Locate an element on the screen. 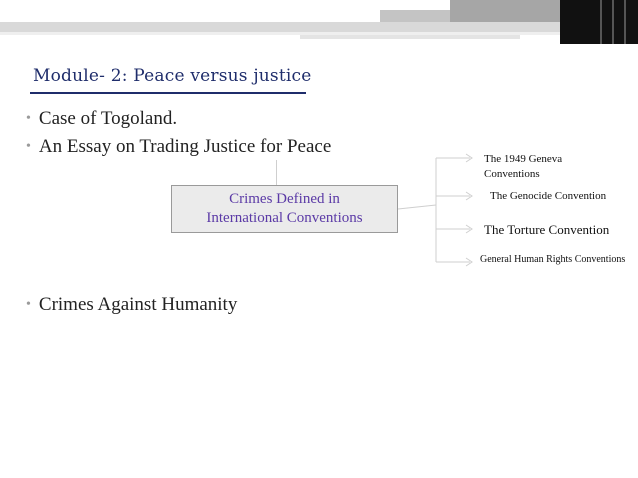 The image size is (638, 478). node-genocide-convention: The Genocide Convention is located at coordinates (548, 196).